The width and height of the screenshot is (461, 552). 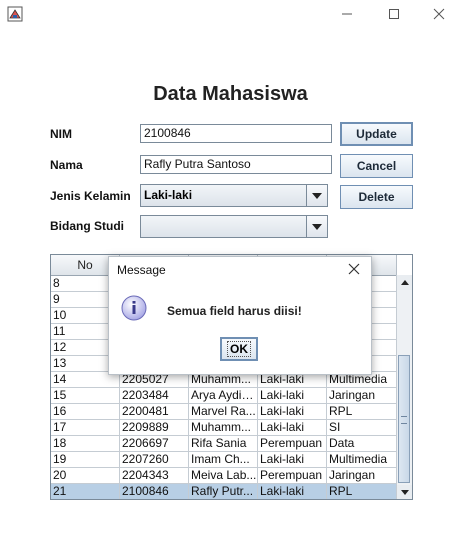 What do you see at coordinates (134, 308) in the screenshot?
I see `info-icon` at bounding box center [134, 308].